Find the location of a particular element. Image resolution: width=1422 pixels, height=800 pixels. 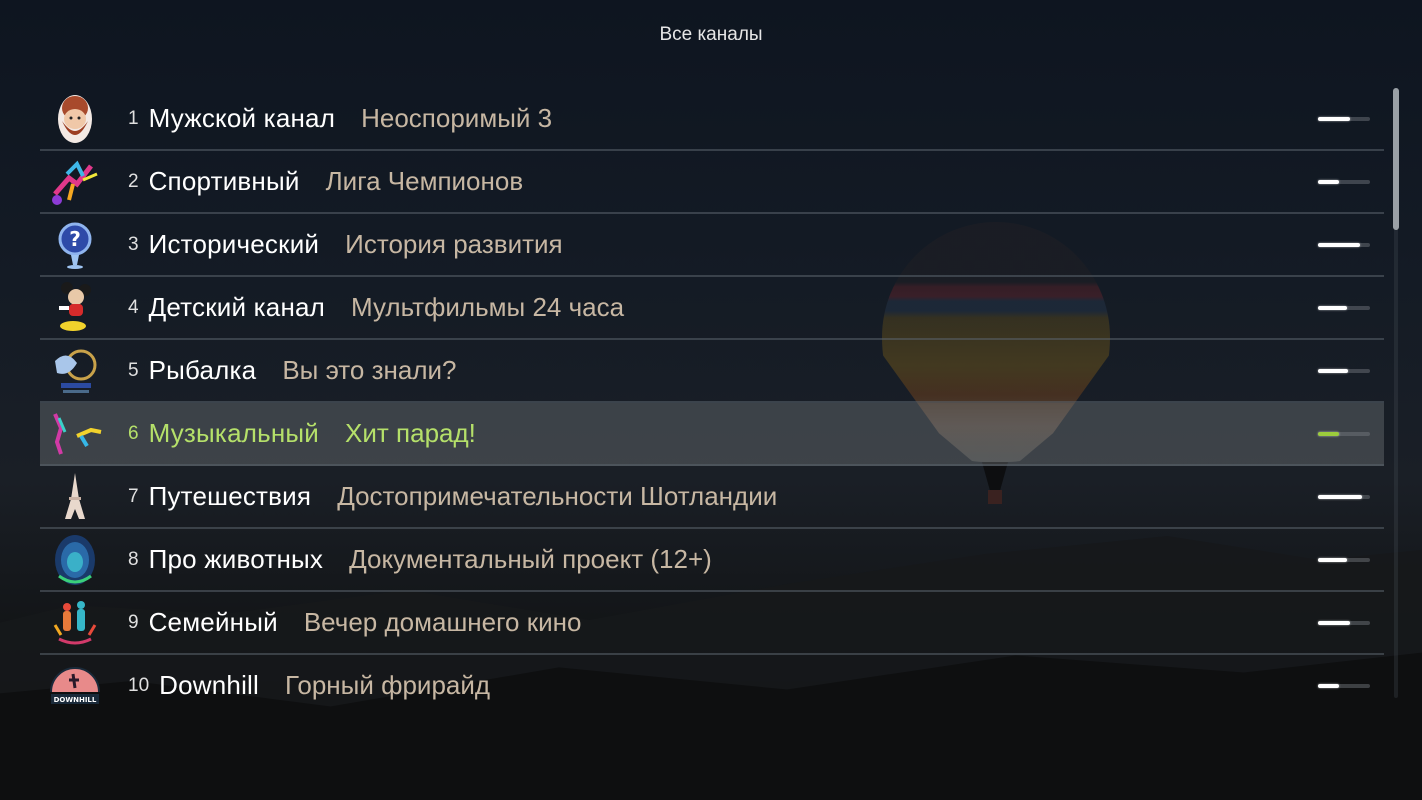

question-globe-icon: ? is located at coordinates (75, 245).